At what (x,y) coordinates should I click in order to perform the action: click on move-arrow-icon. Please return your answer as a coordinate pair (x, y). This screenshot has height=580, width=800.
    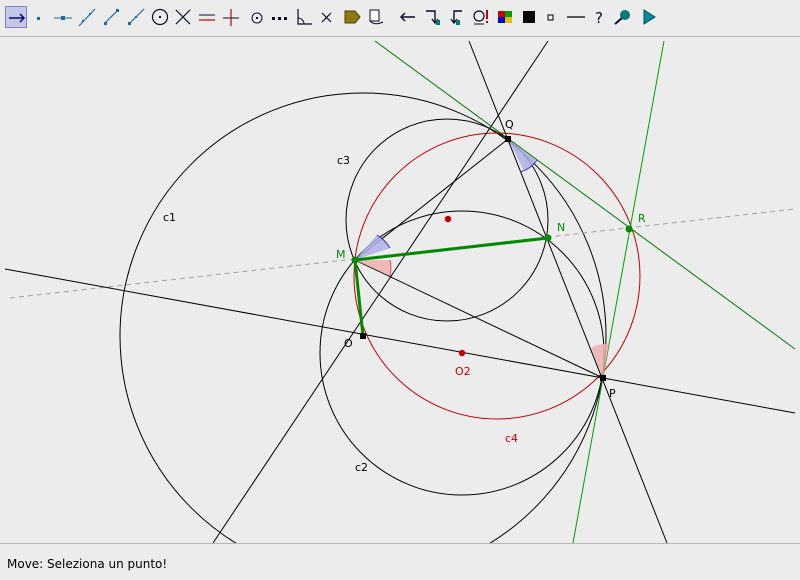
    Looking at the image, I should click on (17, 18).